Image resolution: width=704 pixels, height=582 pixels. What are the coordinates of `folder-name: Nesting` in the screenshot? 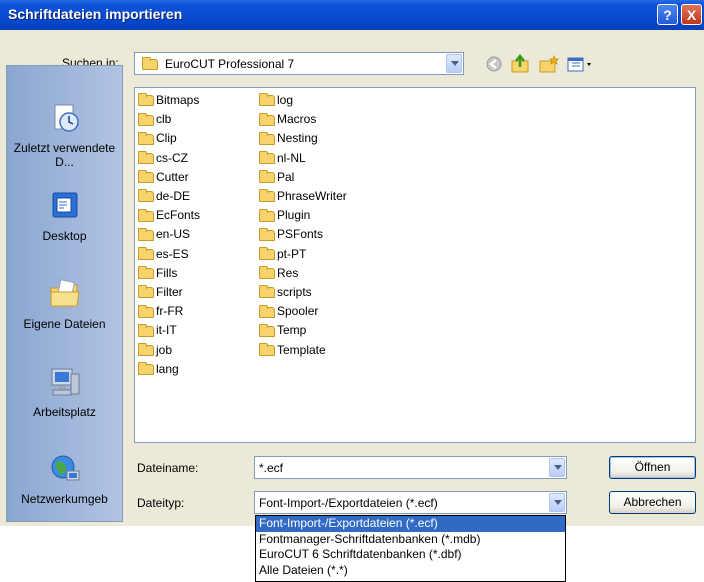 It's located at (297, 138).